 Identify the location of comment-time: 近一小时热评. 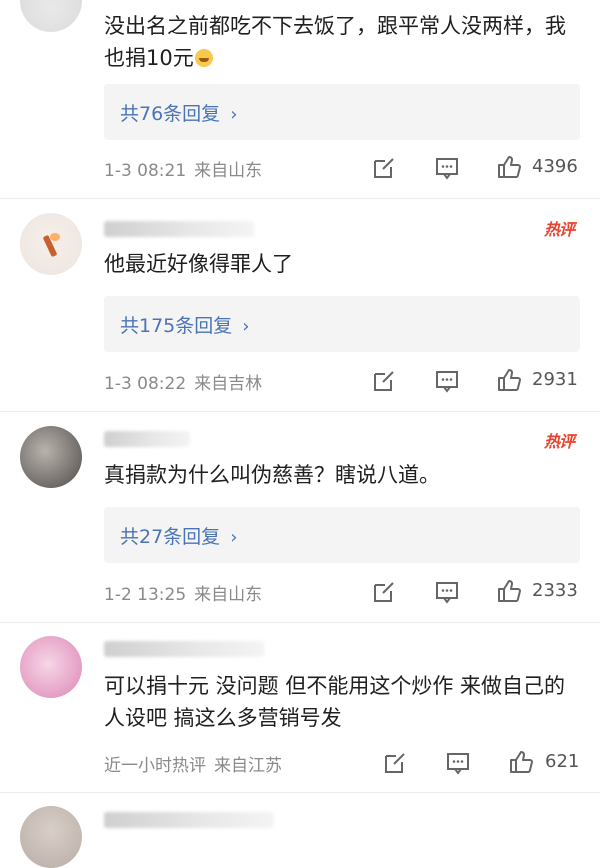
(155, 766).